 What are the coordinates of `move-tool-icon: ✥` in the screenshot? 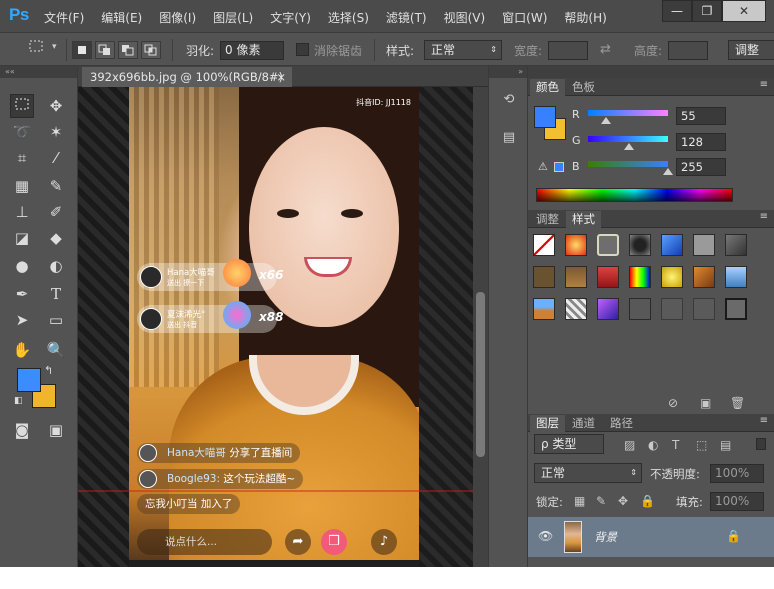 It's located at (56, 106).